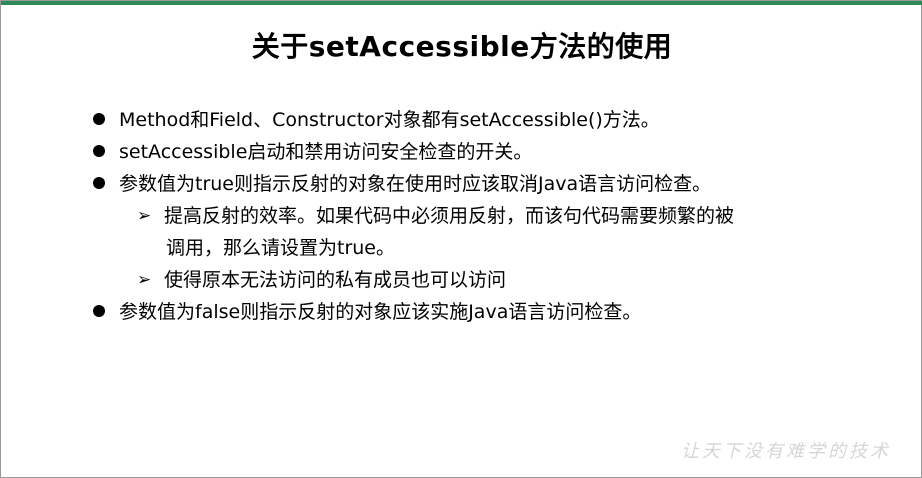 The image size is (922, 478). What do you see at coordinates (786, 451) in the screenshot?
I see `watermark: 让天下没有难学的技术` at bounding box center [786, 451].